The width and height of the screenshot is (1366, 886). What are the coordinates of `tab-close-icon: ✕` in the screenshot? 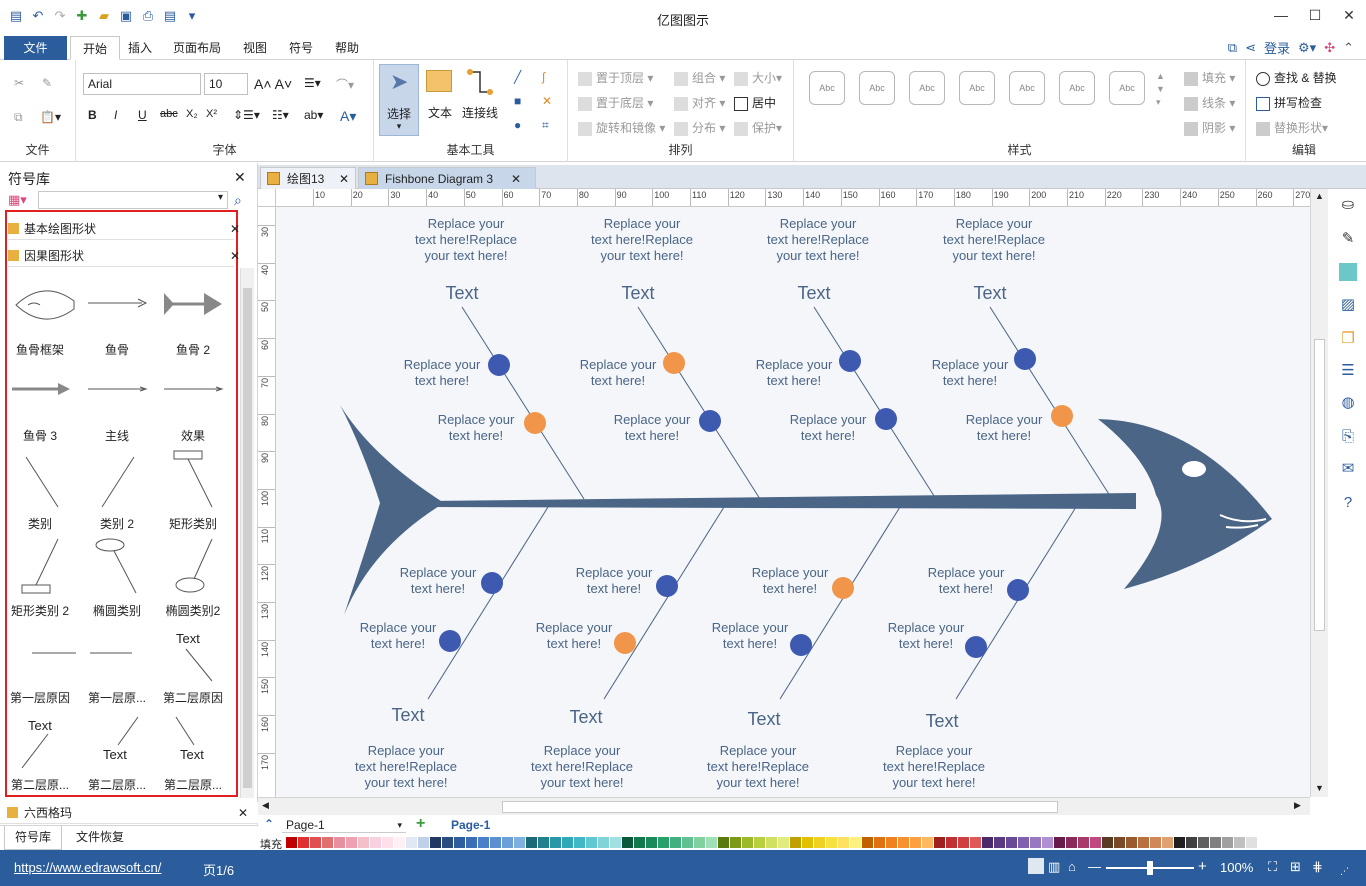 It's located at (516, 179).